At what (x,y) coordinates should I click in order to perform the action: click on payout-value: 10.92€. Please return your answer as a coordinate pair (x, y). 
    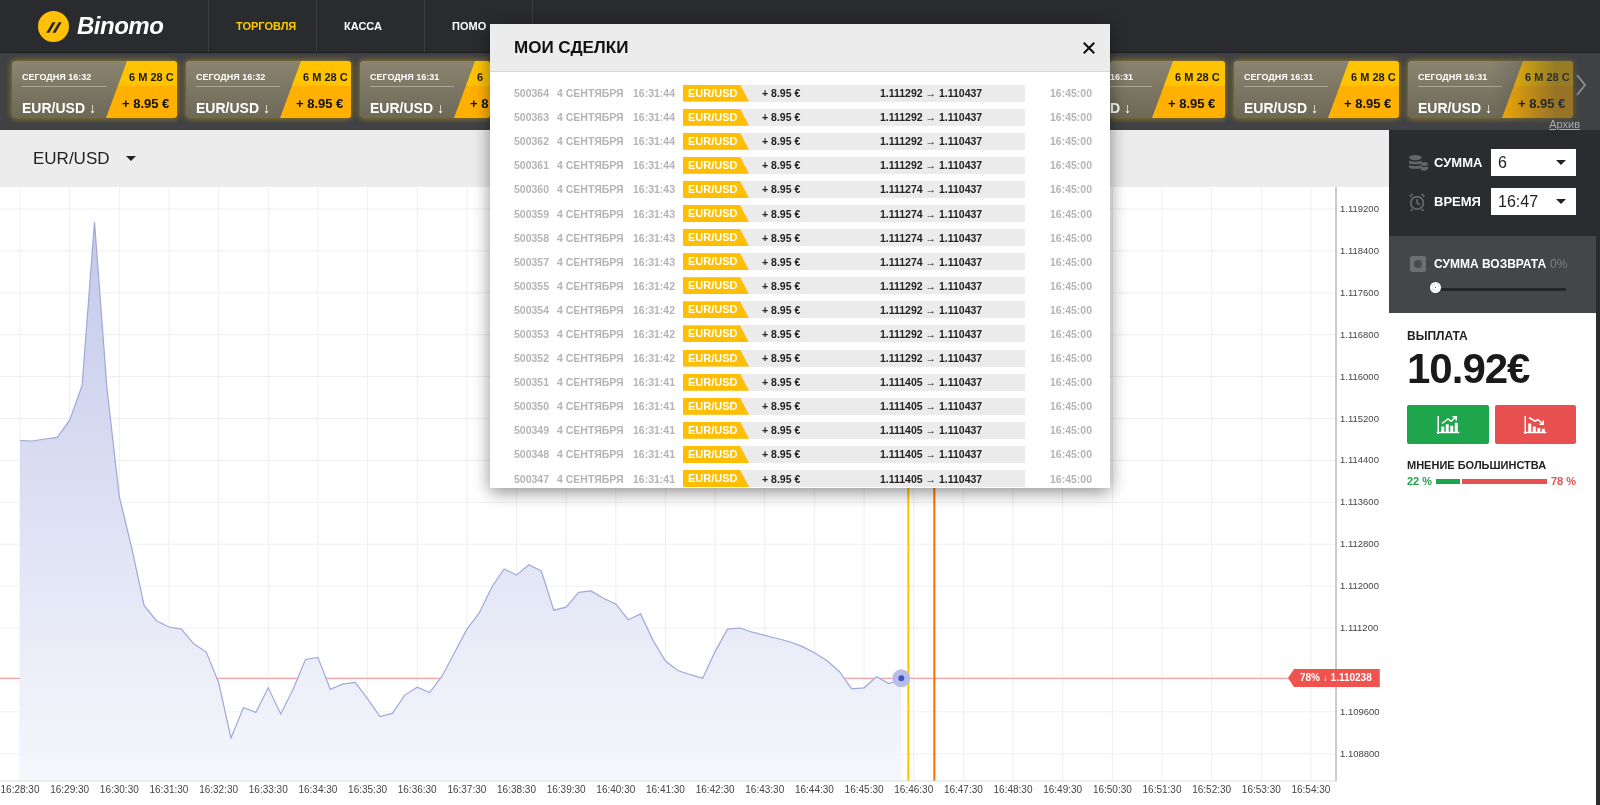
    Looking at the image, I should click on (1469, 369).